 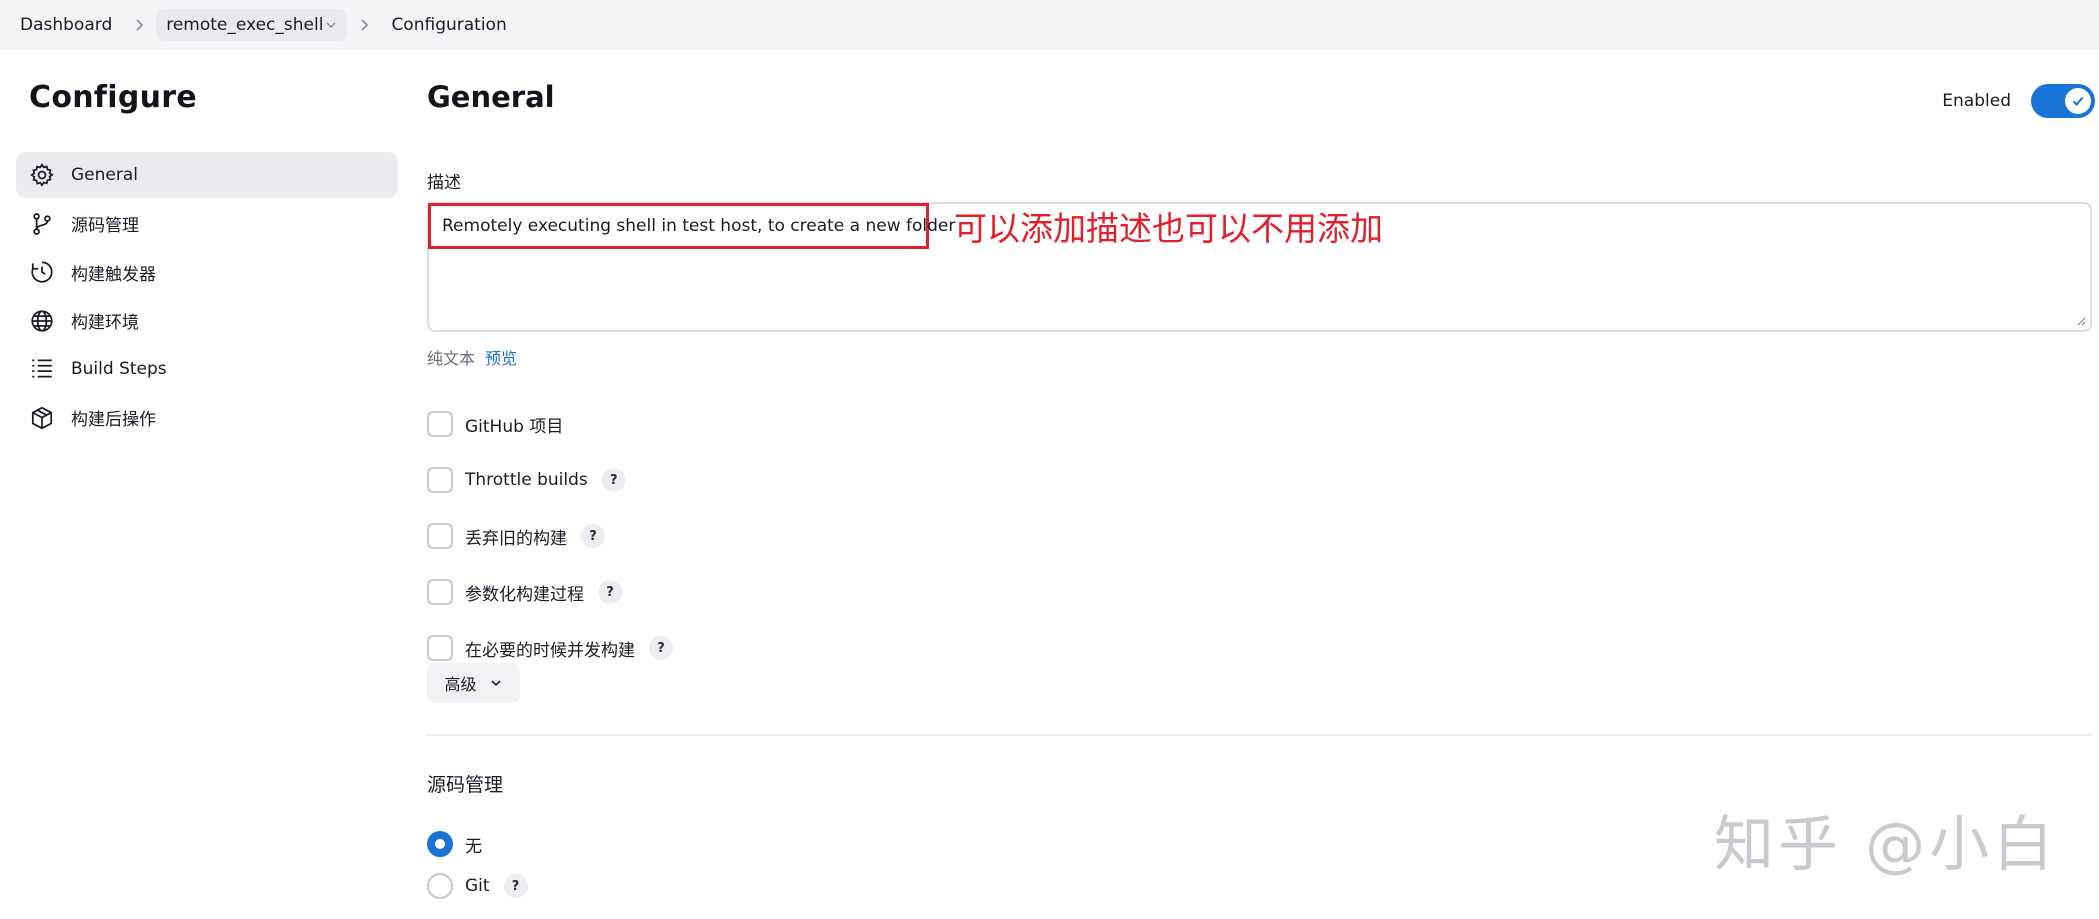 What do you see at coordinates (207, 369) in the screenshot?
I see `sidebar-item-build-steps: Build Steps` at bounding box center [207, 369].